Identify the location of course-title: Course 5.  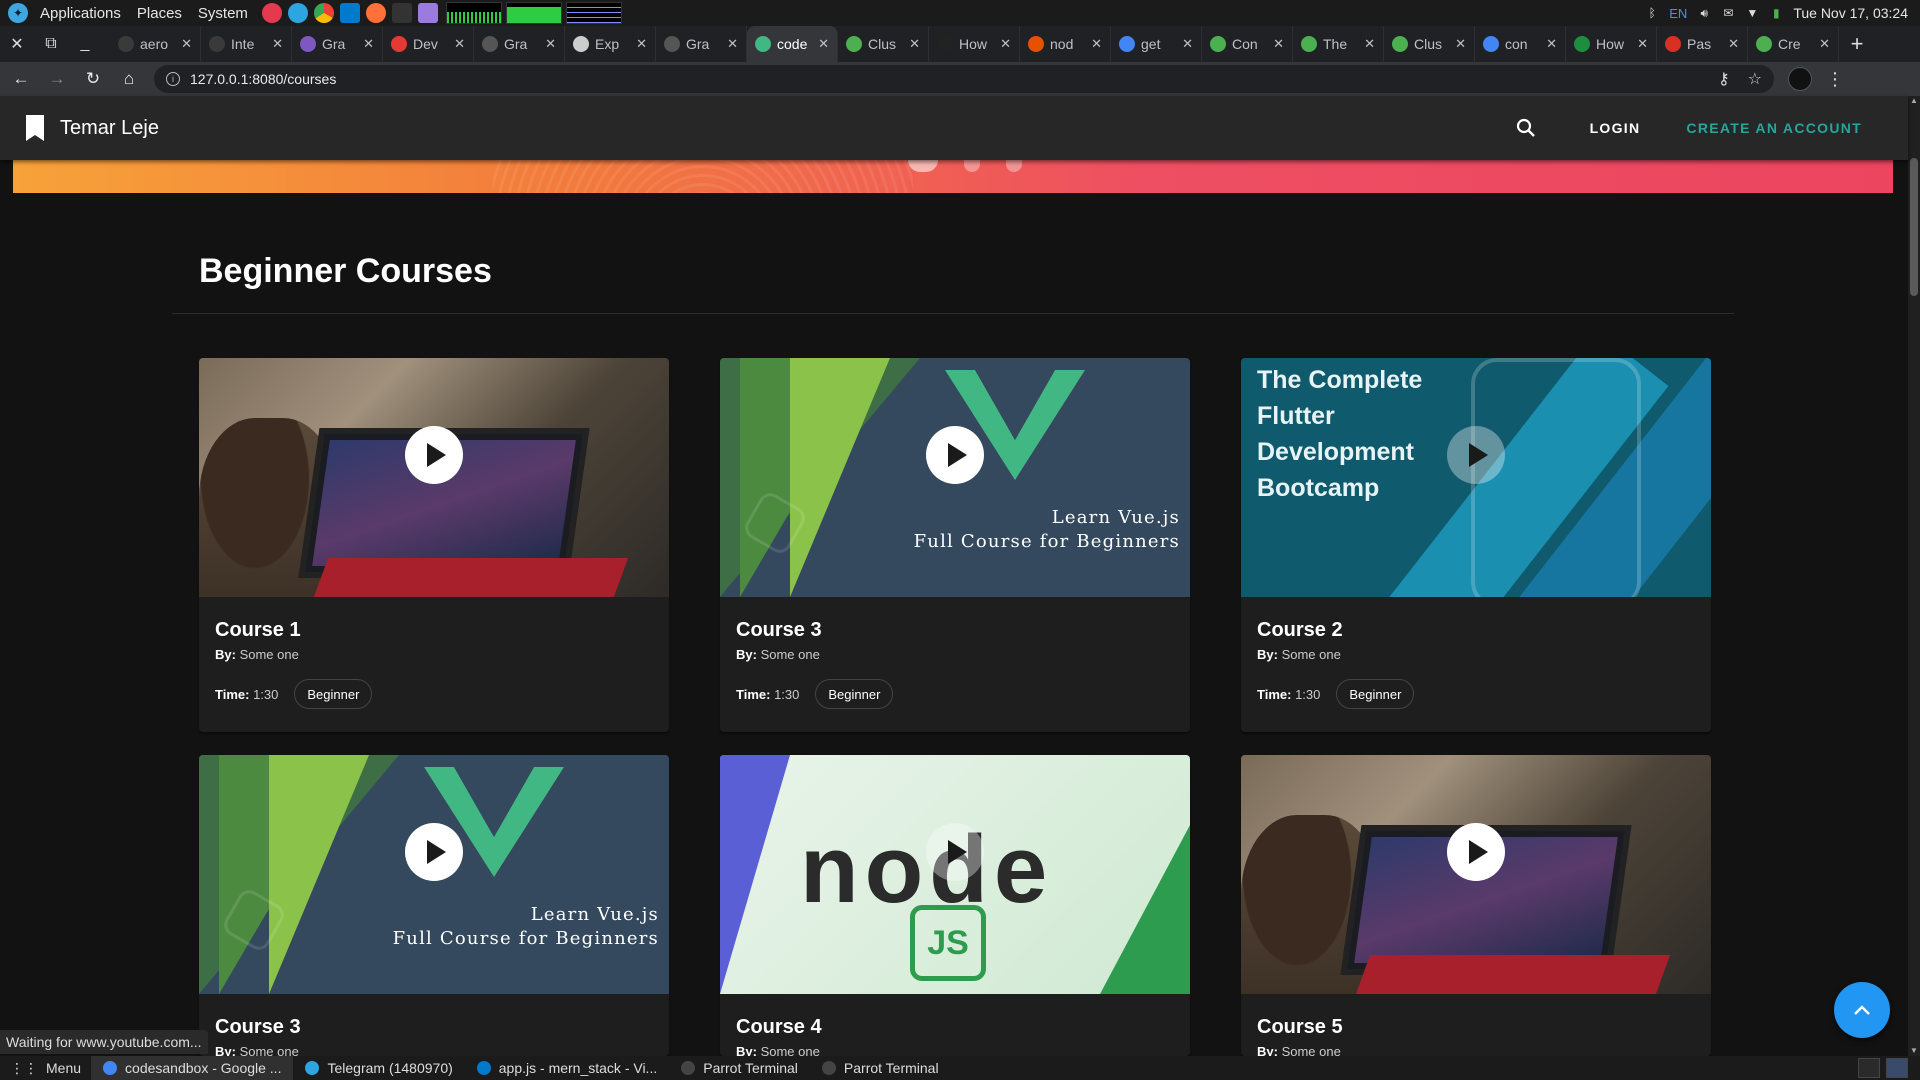
(1300, 1027).